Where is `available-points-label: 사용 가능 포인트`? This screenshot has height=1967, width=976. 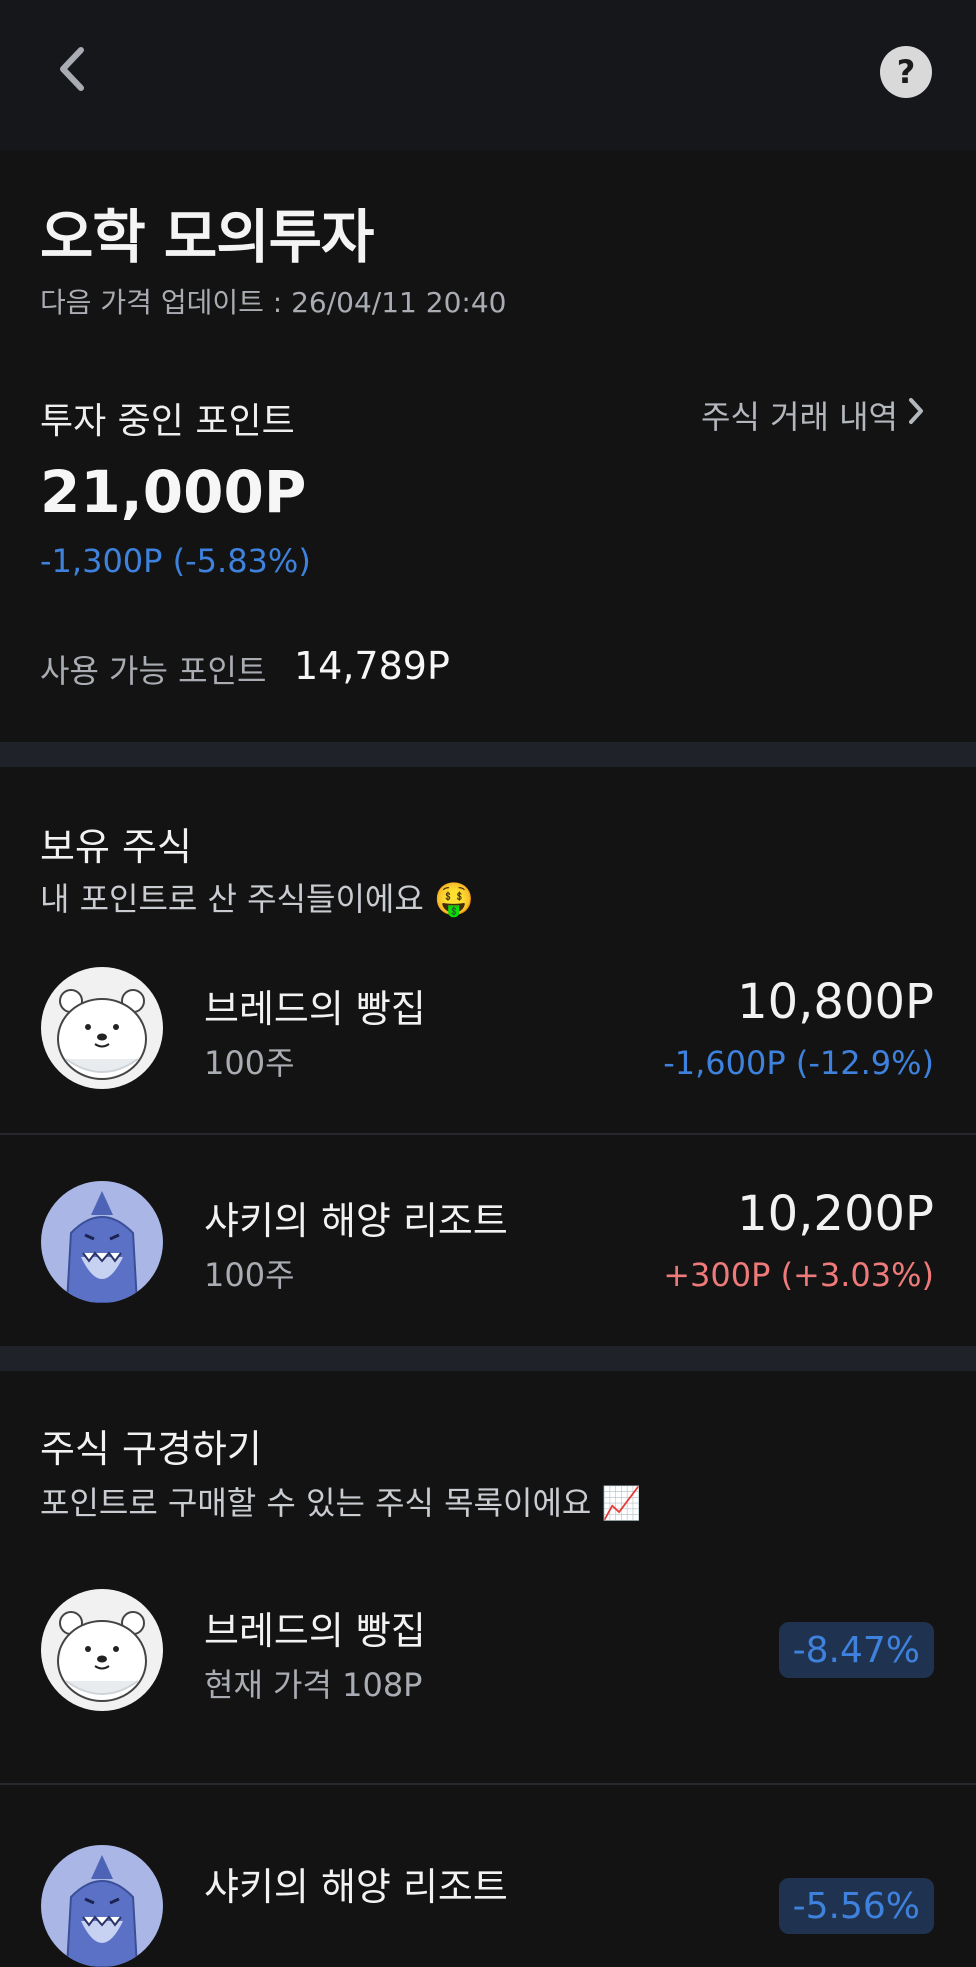
available-points-label: 사용 가능 포인트 is located at coordinates (153, 671).